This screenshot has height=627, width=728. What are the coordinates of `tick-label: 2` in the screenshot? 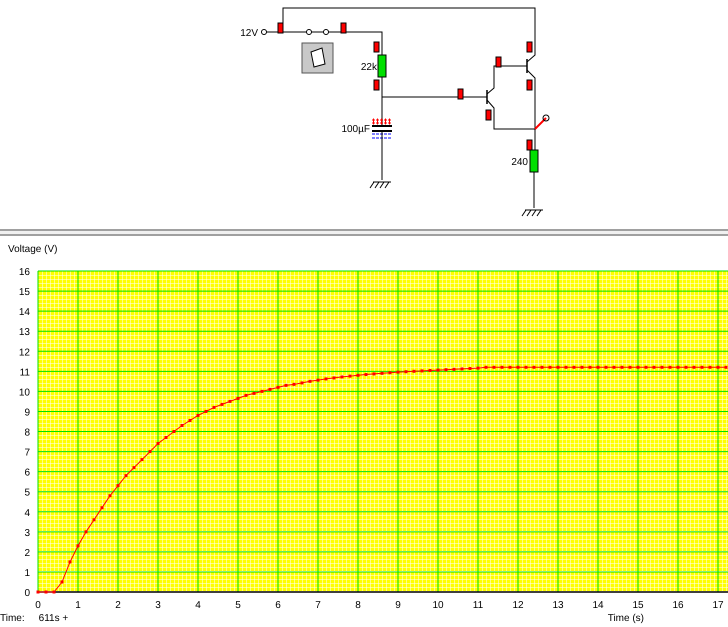 It's located at (118, 605).